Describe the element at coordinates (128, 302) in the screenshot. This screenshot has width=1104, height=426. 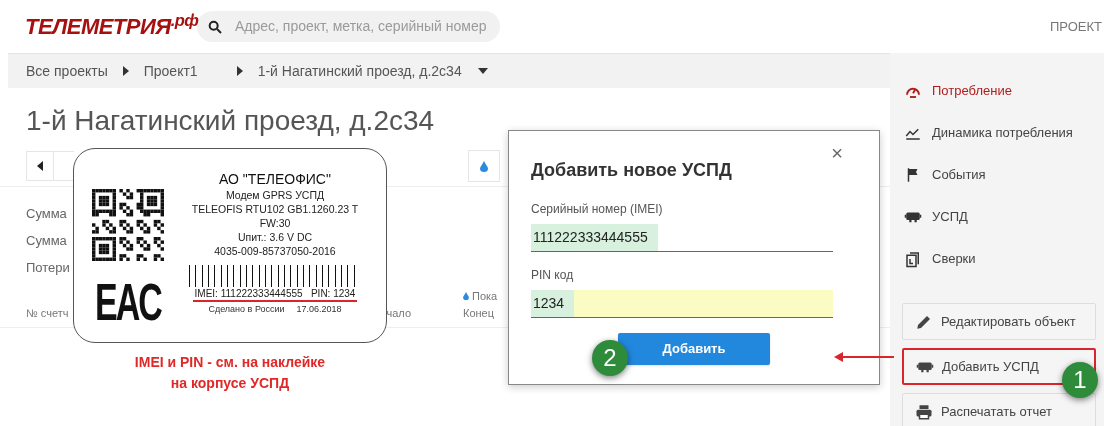
I see `eac-mark: EAC` at that location.